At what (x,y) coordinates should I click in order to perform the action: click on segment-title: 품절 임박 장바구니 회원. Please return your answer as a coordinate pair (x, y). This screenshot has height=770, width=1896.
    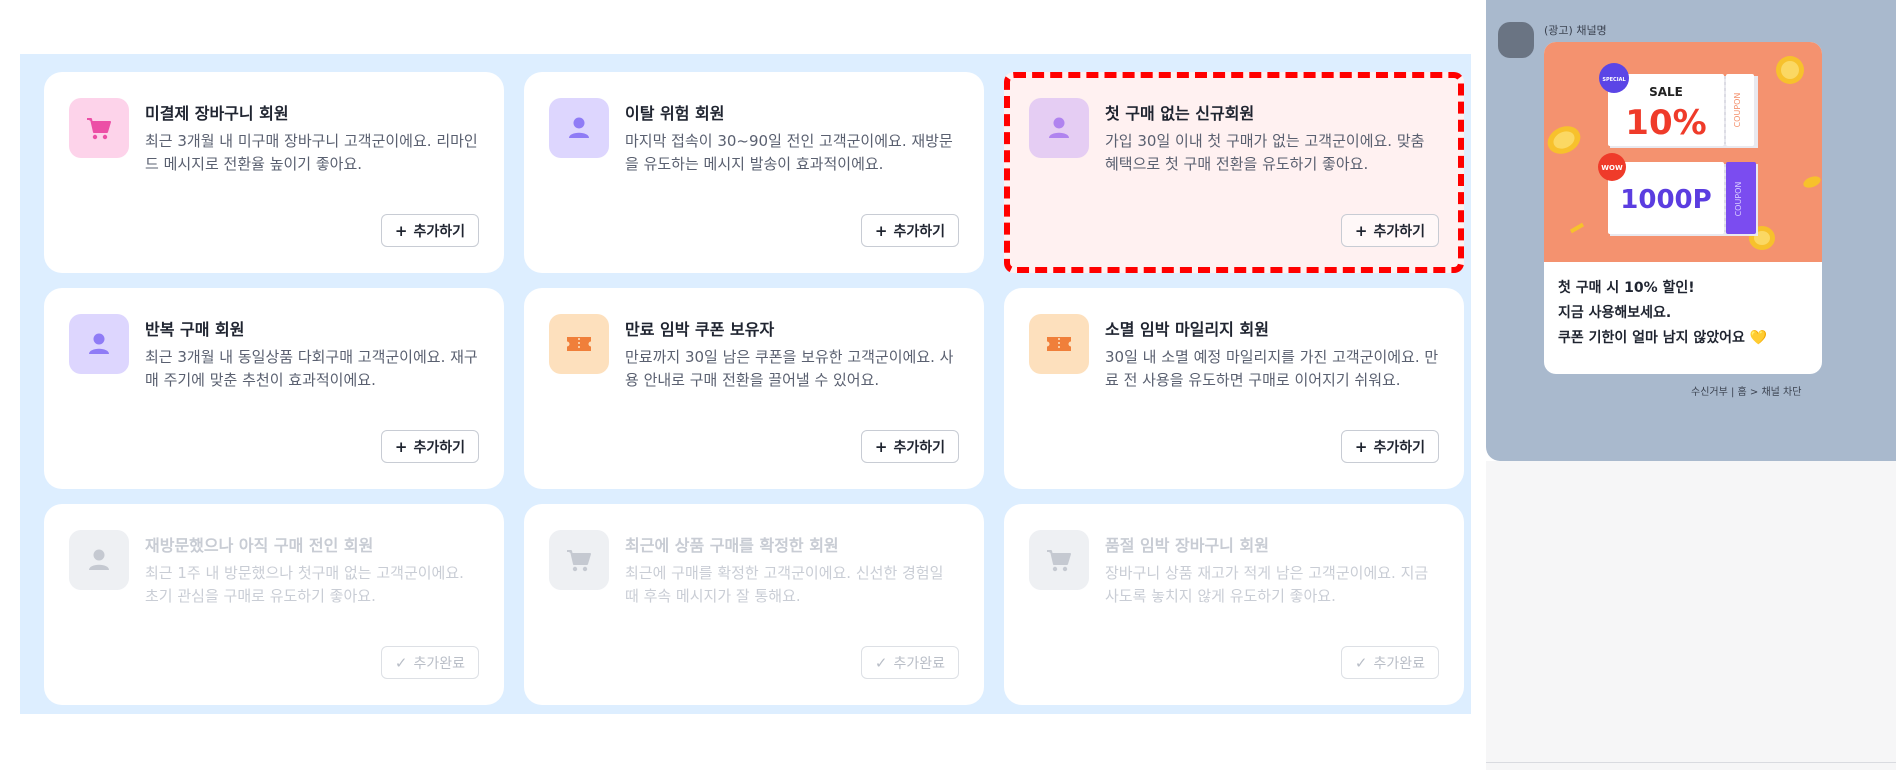
    Looking at the image, I should click on (1187, 545).